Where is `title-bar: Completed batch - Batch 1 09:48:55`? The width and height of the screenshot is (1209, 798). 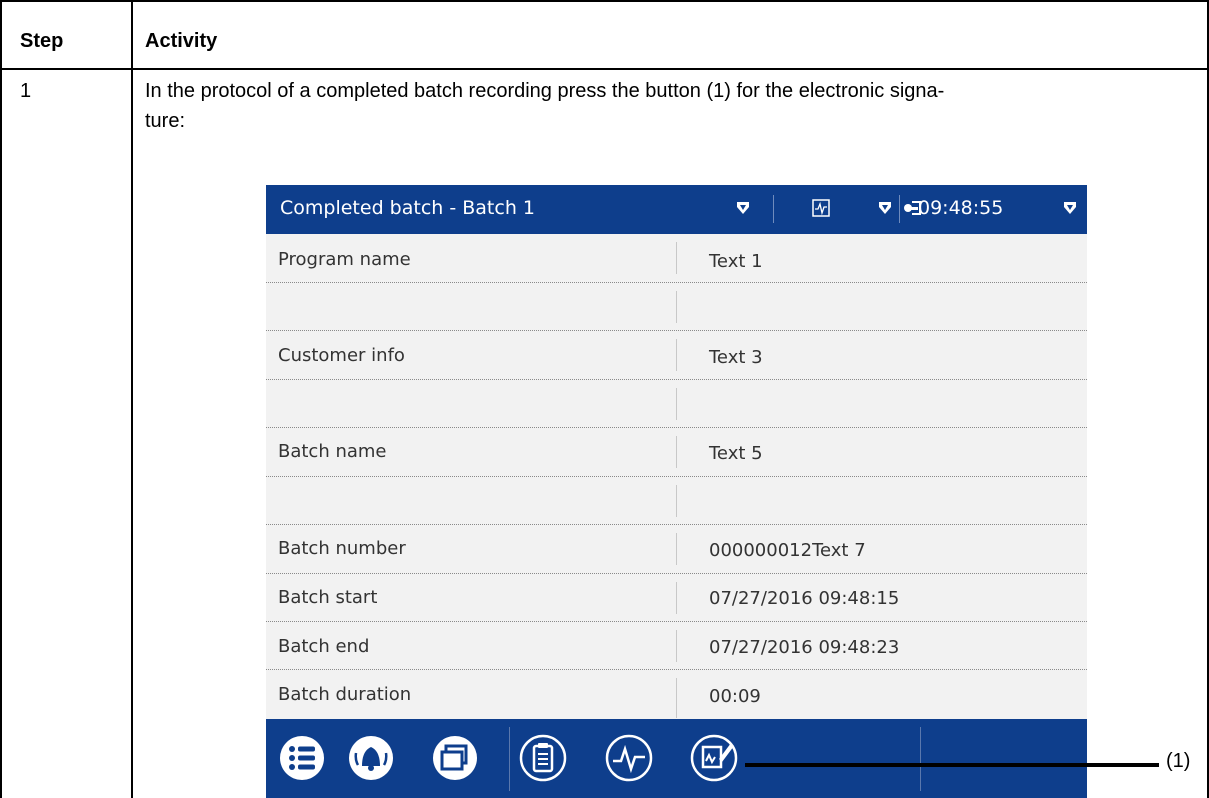 title-bar: Completed batch - Batch 1 09:48:55 is located at coordinates (676, 209).